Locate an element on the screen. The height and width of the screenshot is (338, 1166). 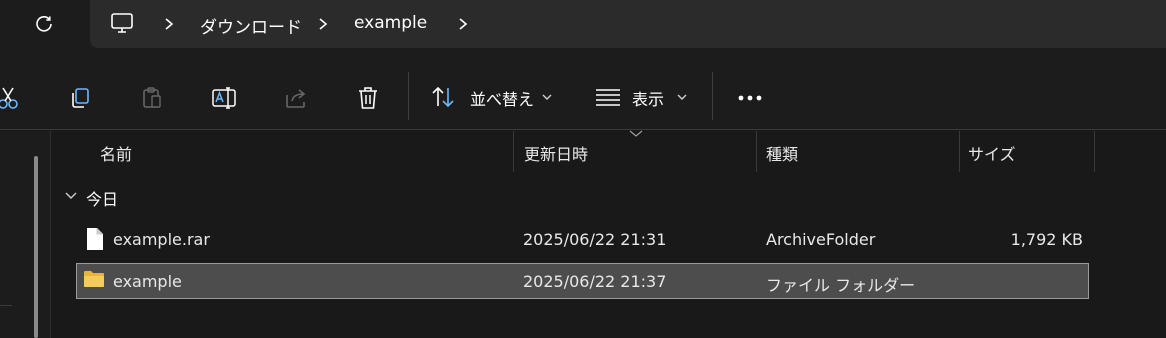
view-label: 表示 is located at coordinates (648, 99).